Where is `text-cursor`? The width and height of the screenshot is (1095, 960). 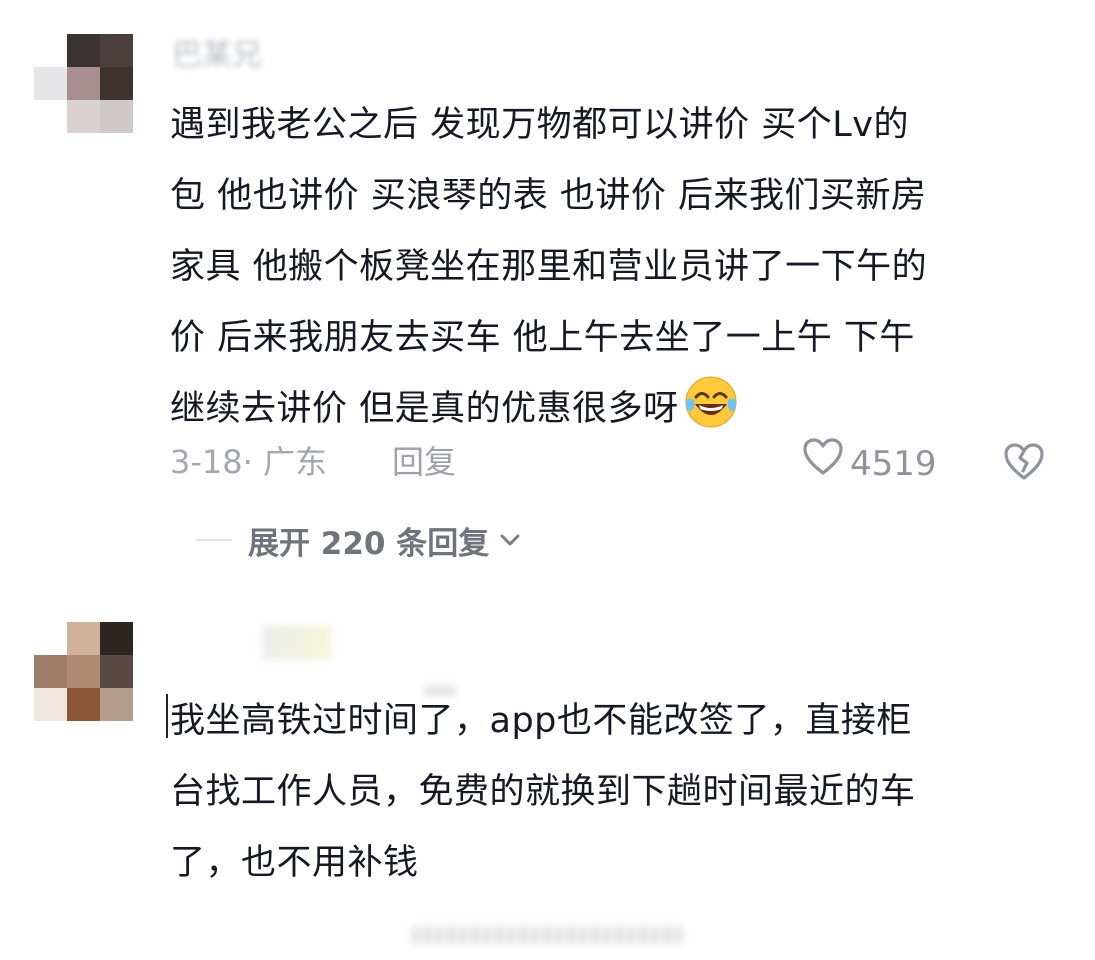
text-cursor is located at coordinates (167, 716).